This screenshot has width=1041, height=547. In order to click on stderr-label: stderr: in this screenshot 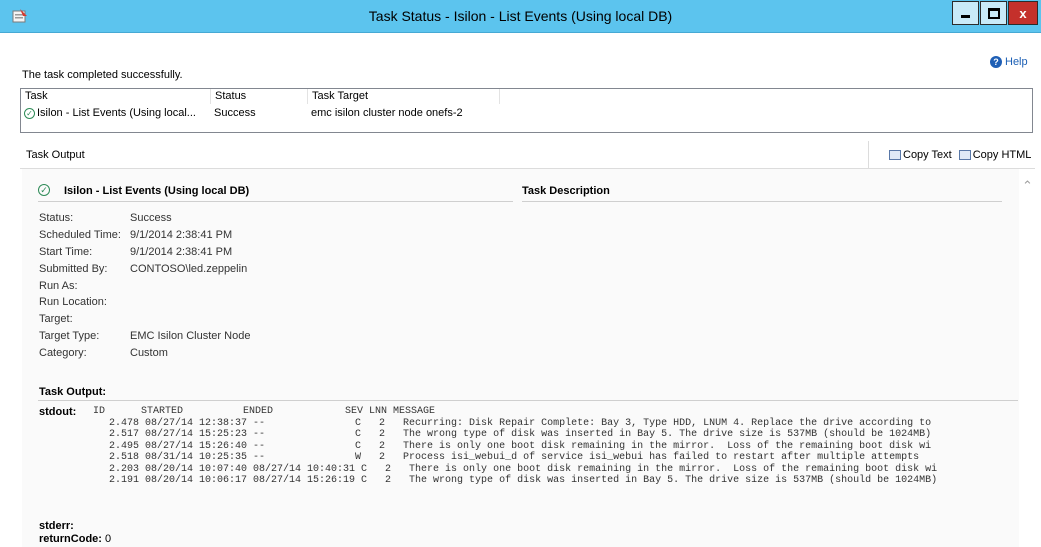, I will do `click(56, 526)`.